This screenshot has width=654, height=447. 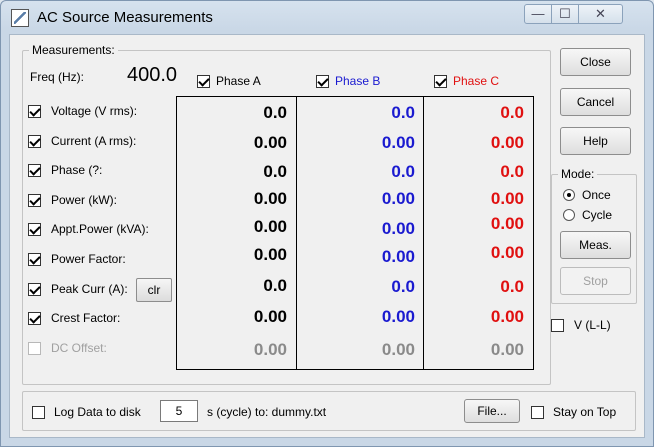 What do you see at coordinates (89, 289) in the screenshot?
I see `peak-curr-label: Peak Curr (A):` at bounding box center [89, 289].